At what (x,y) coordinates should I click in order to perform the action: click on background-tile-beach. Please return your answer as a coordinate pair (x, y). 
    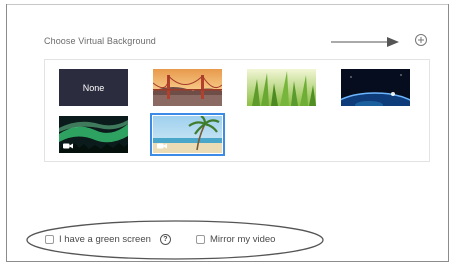
    Looking at the image, I should click on (187, 134).